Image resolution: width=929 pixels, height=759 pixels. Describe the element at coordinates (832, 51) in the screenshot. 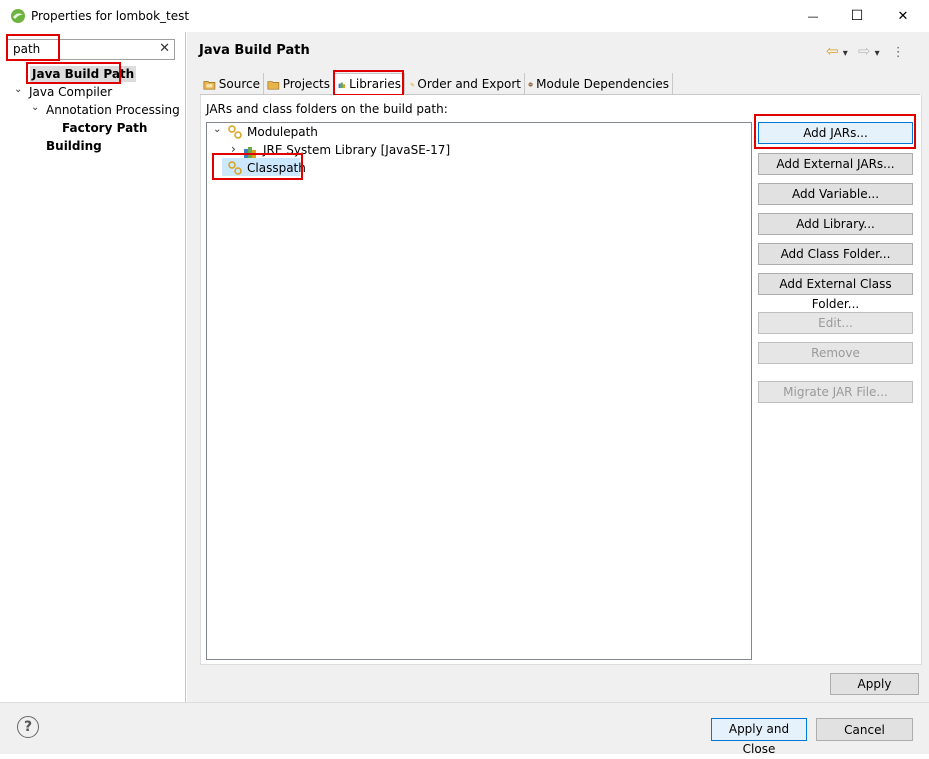

I see `back-arrow-icon: ⇦` at that location.